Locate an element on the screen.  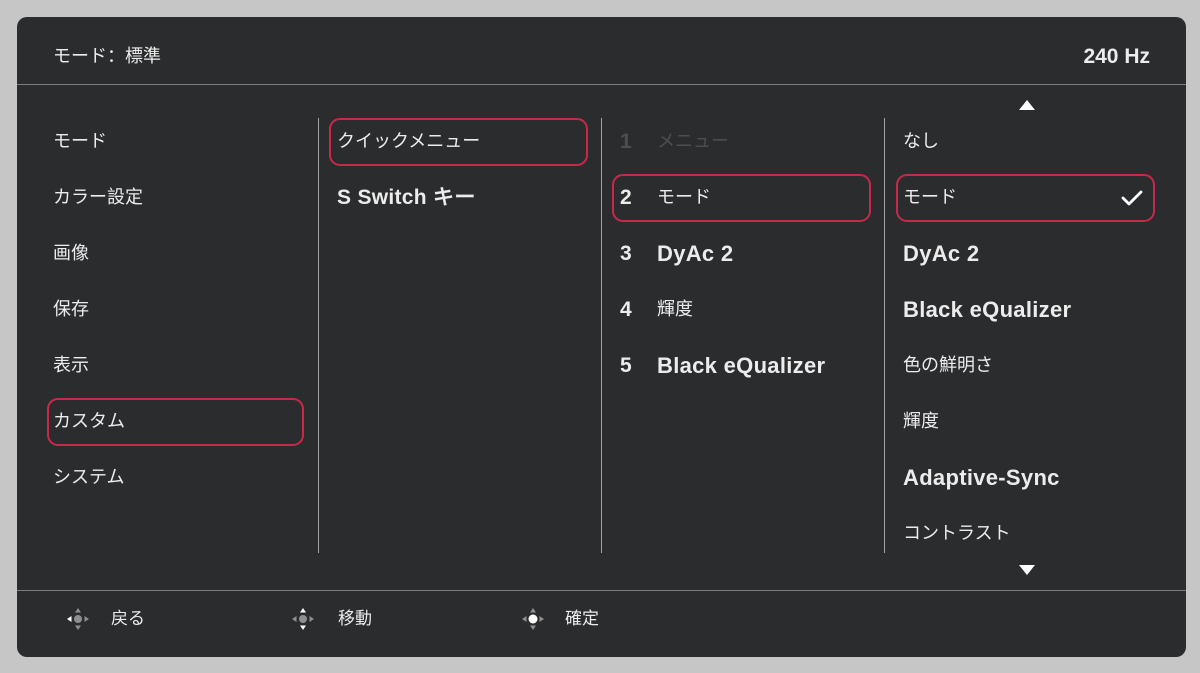
menu-item-label: Adaptive-Sync is located at coordinates (981, 477).